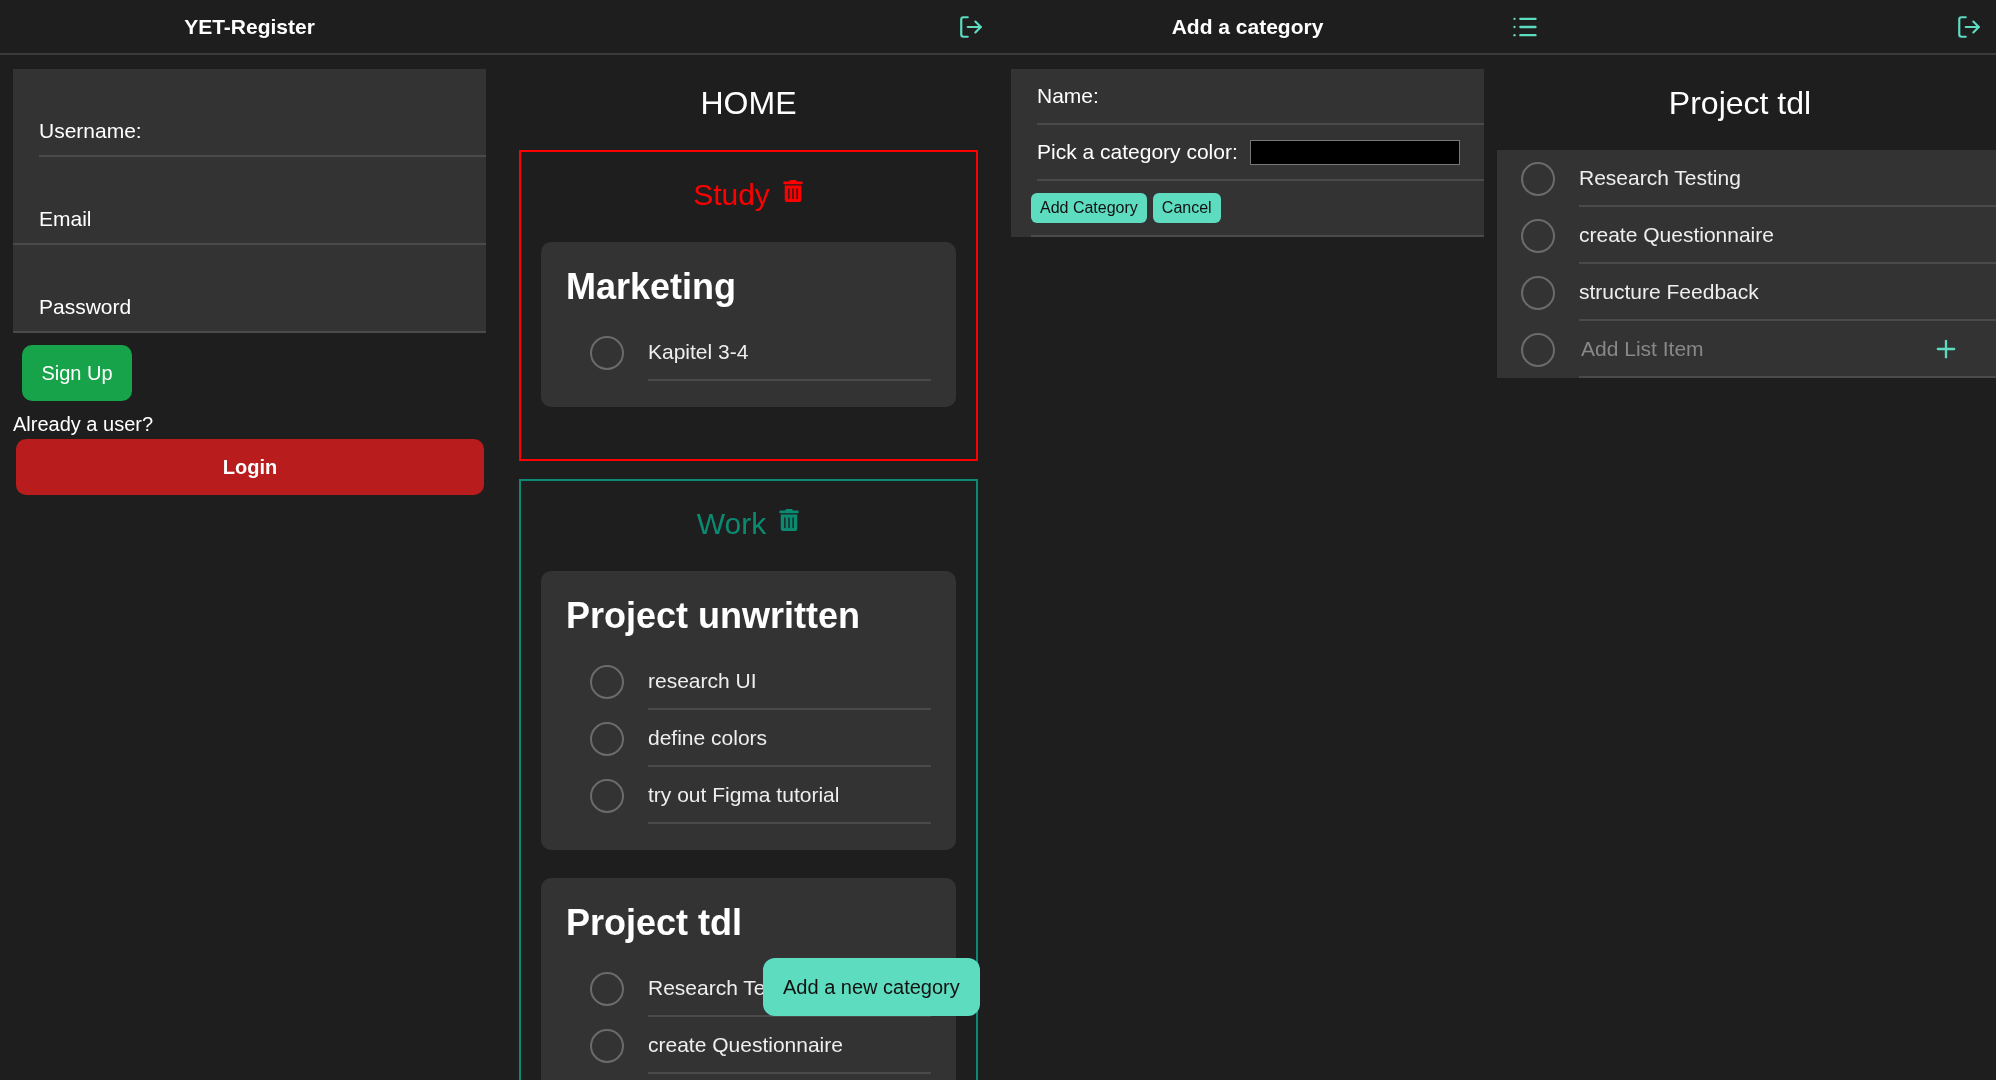  I want to click on list-heading: Project tdl, so click(1740, 103).